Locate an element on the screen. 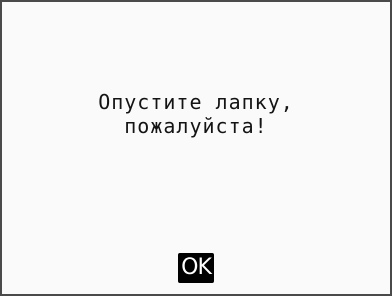  dialog-message-line-1: Опустите лапку, is located at coordinates (196, 102).